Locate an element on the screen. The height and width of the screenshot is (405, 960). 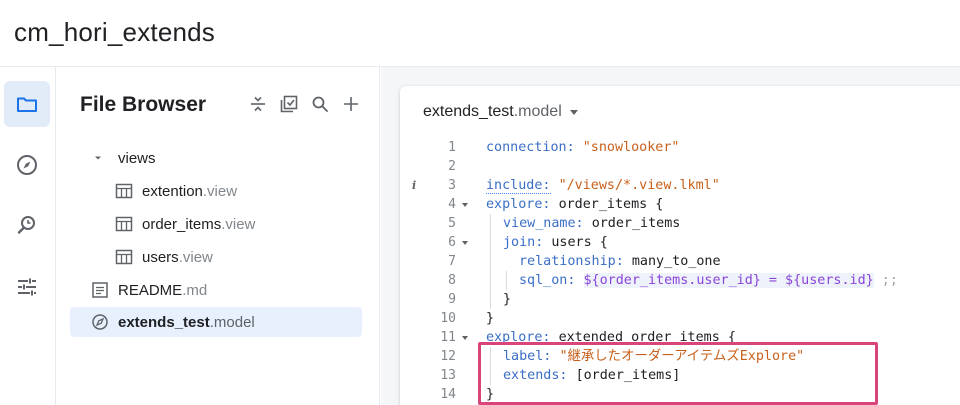
sliders-icon is located at coordinates (27, 287).